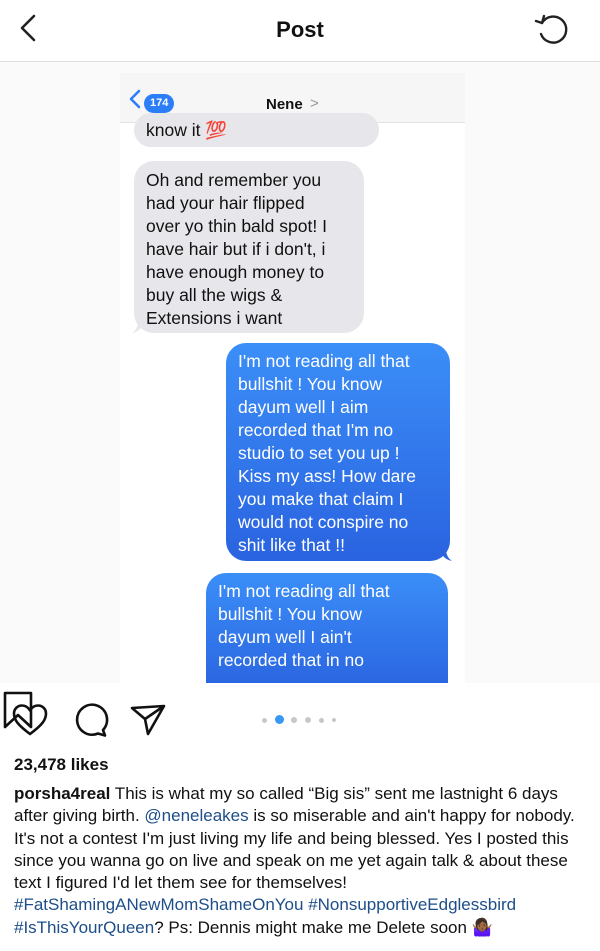 The width and height of the screenshot is (600, 951). I want to click on message-bubble-received: know it 💯, so click(256, 130).